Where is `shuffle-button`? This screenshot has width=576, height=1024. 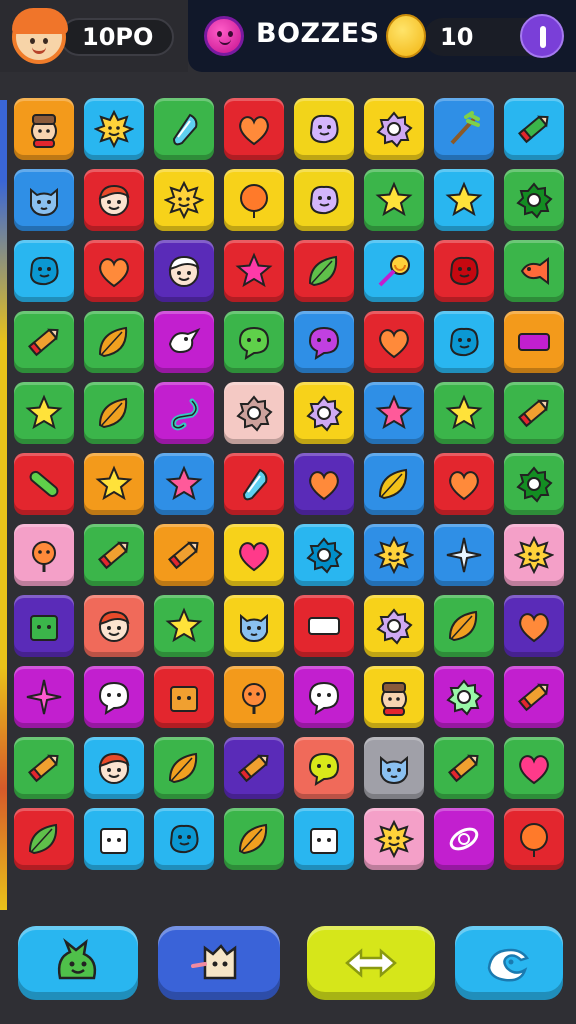 shuffle-button is located at coordinates (219, 963).